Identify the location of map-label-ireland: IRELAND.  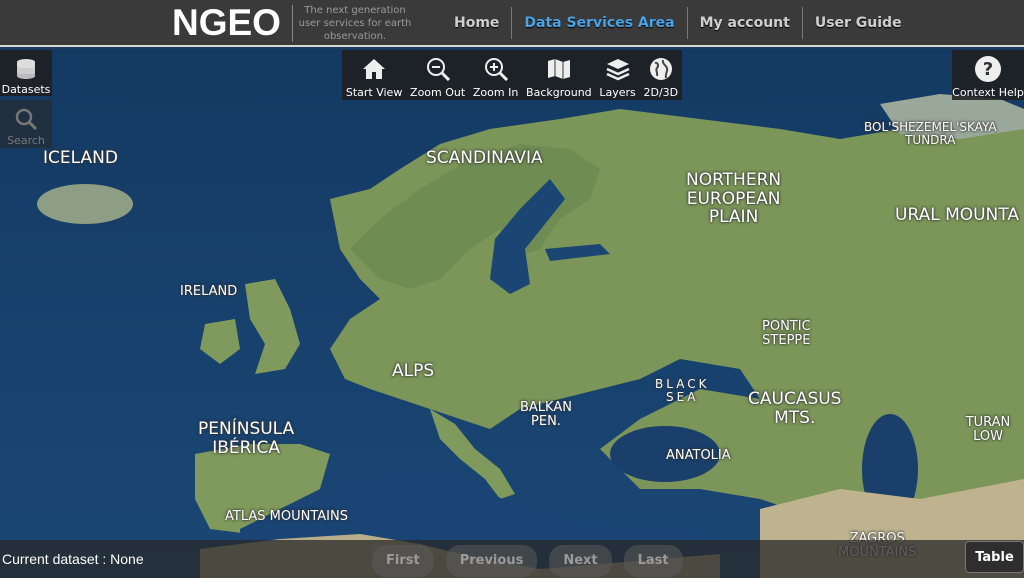
(209, 291).